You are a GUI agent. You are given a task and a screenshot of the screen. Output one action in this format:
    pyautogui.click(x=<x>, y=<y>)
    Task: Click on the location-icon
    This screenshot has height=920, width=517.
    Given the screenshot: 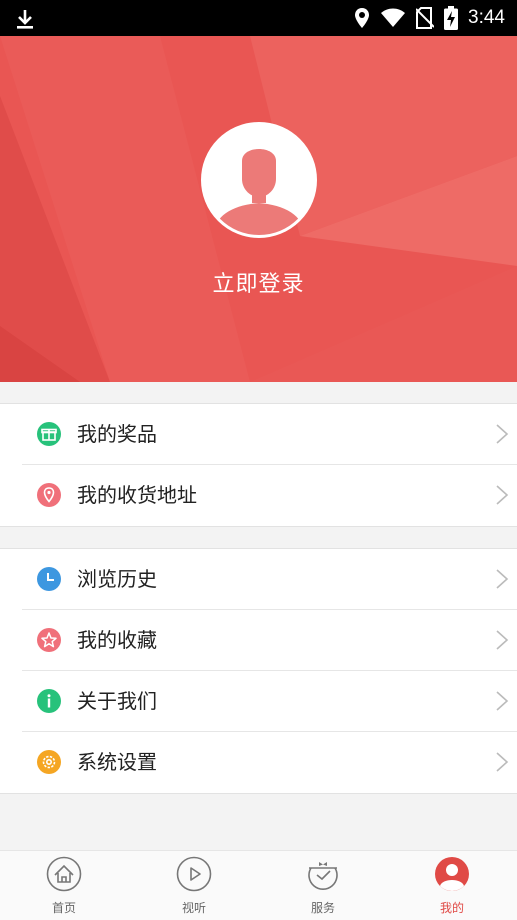 What is the action you would take?
    pyautogui.click(x=362, y=18)
    